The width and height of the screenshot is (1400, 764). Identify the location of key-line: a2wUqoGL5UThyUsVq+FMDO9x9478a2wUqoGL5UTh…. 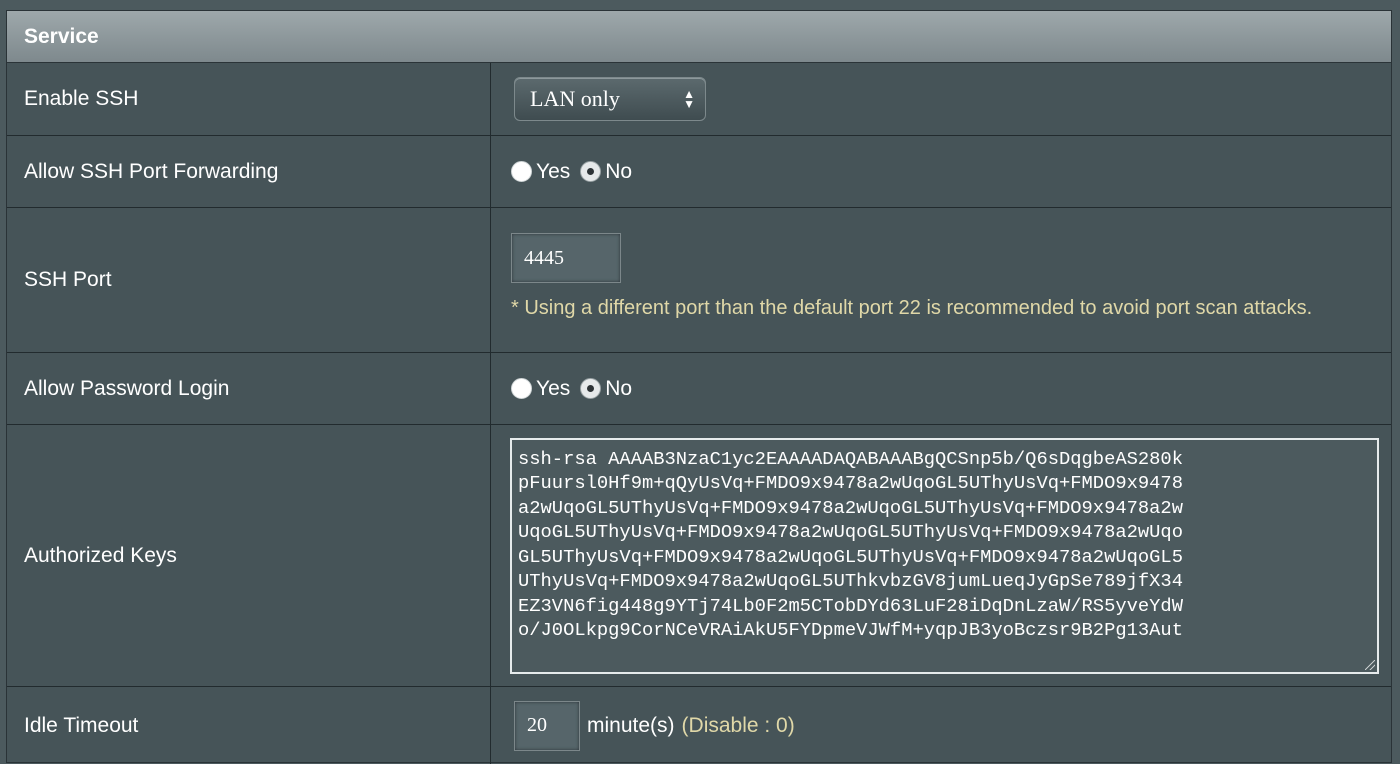
(850, 507).